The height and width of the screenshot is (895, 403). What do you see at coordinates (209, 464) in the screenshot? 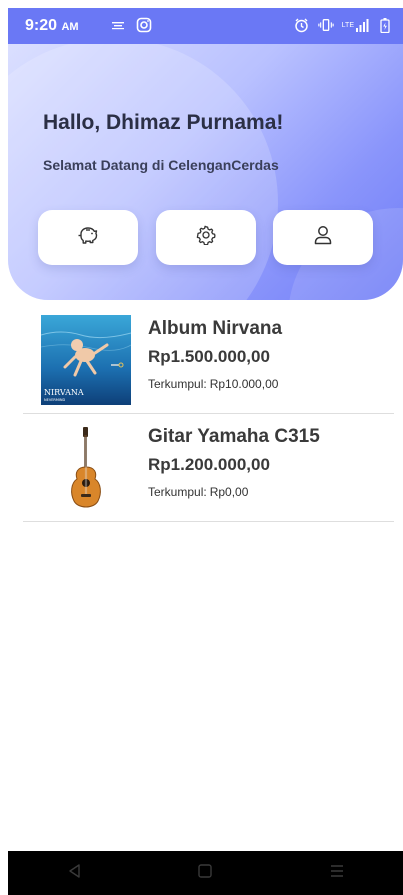
I see `item-target-price: Rp1.200.000,00` at bounding box center [209, 464].